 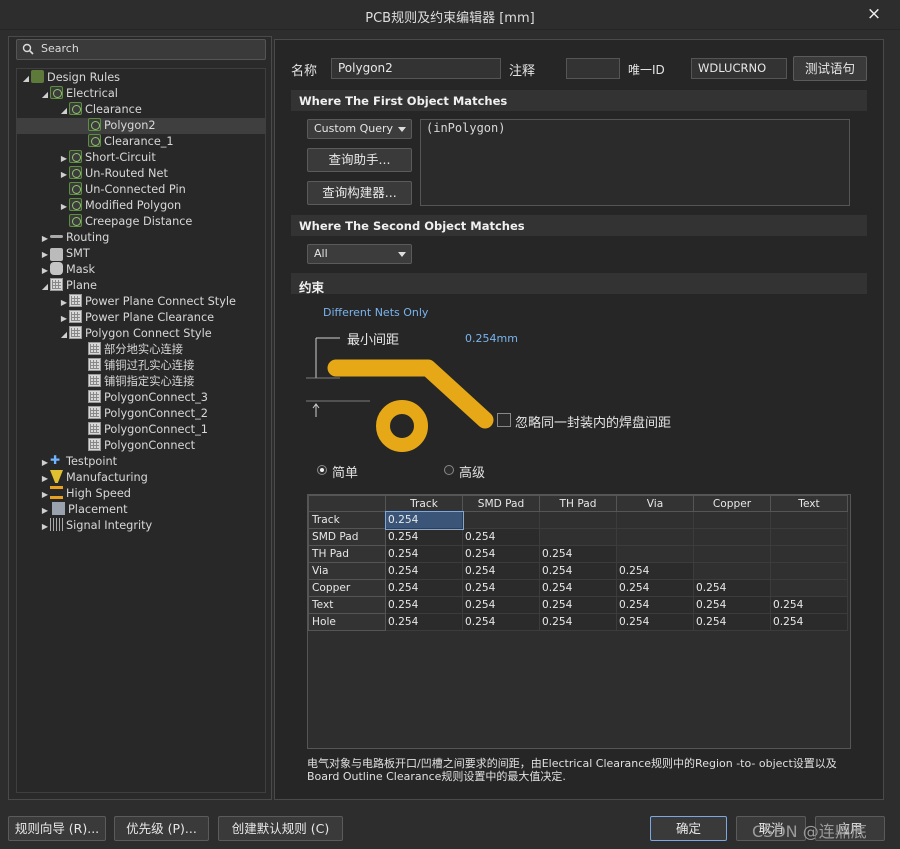 What do you see at coordinates (143, 414) in the screenshot?
I see `tree-item: PolygonConnect_2` at bounding box center [143, 414].